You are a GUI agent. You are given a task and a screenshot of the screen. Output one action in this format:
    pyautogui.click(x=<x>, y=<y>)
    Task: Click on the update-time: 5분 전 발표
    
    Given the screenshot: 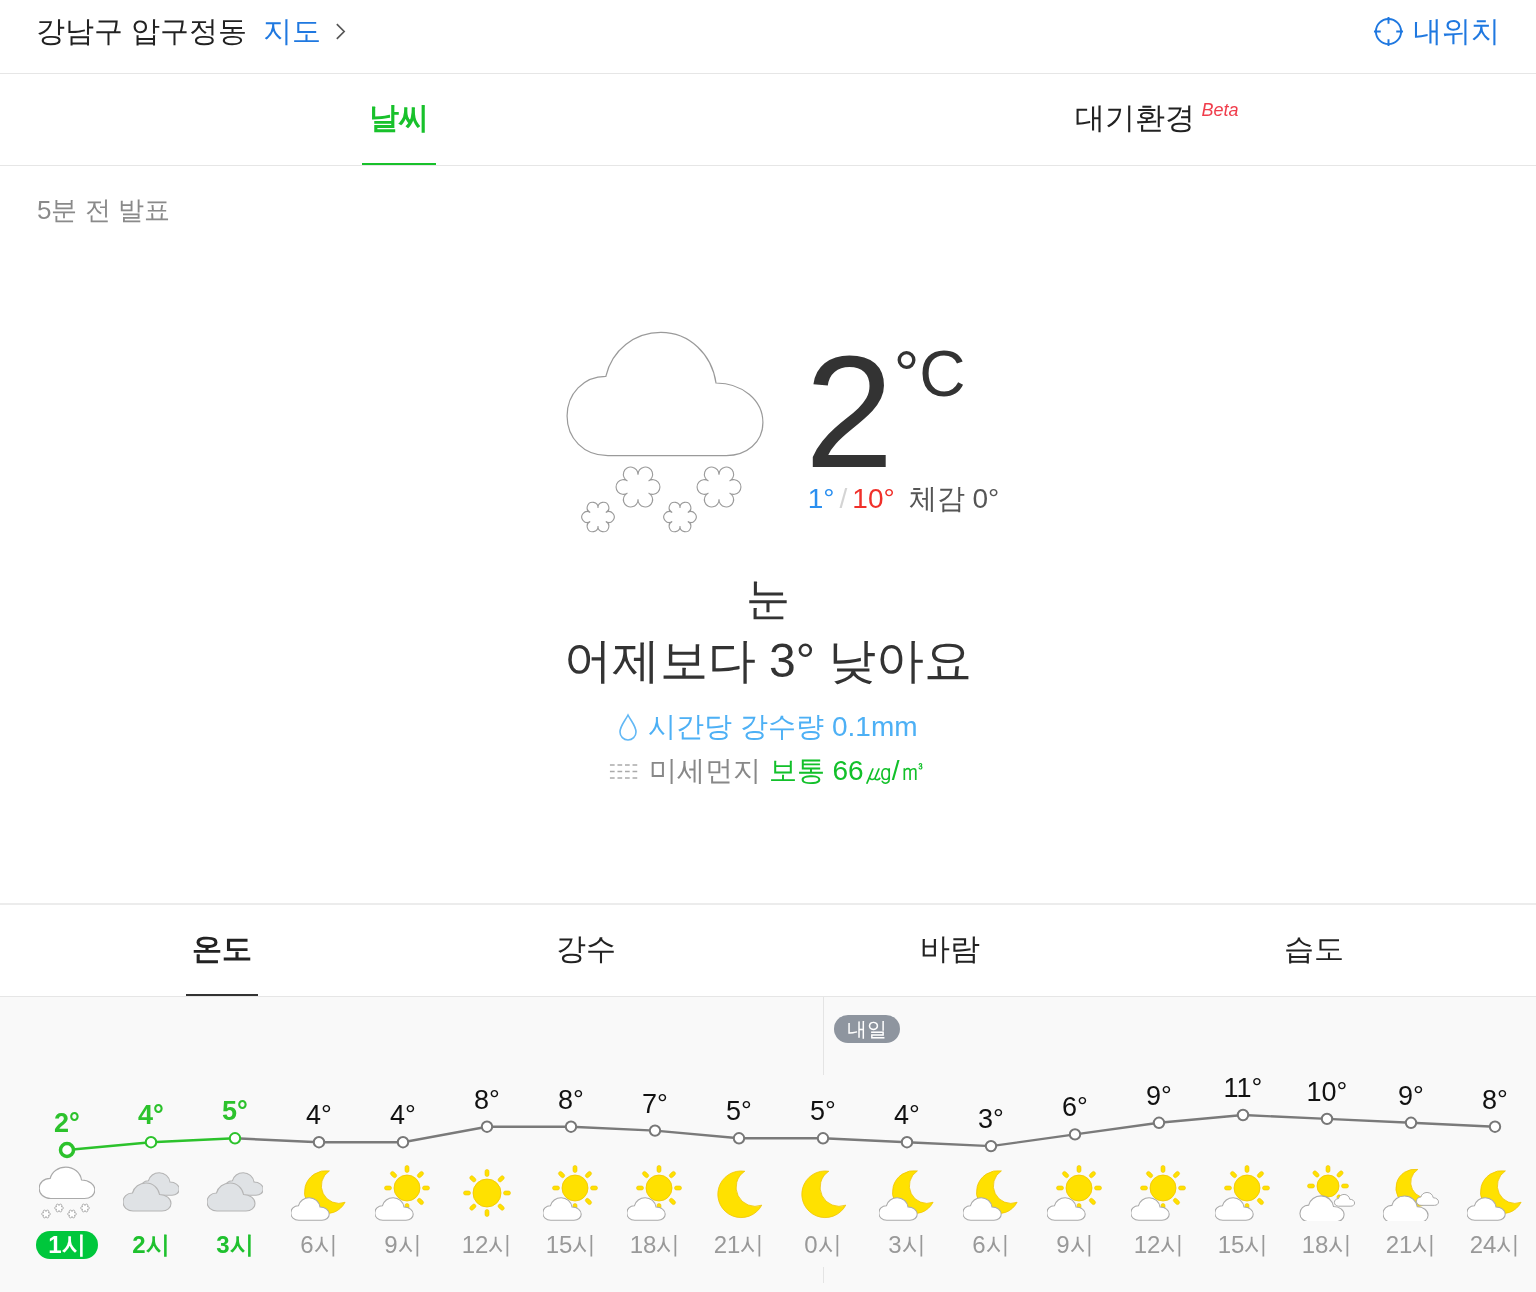 What is the action you would take?
    pyautogui.click(x=103, y=209)
    